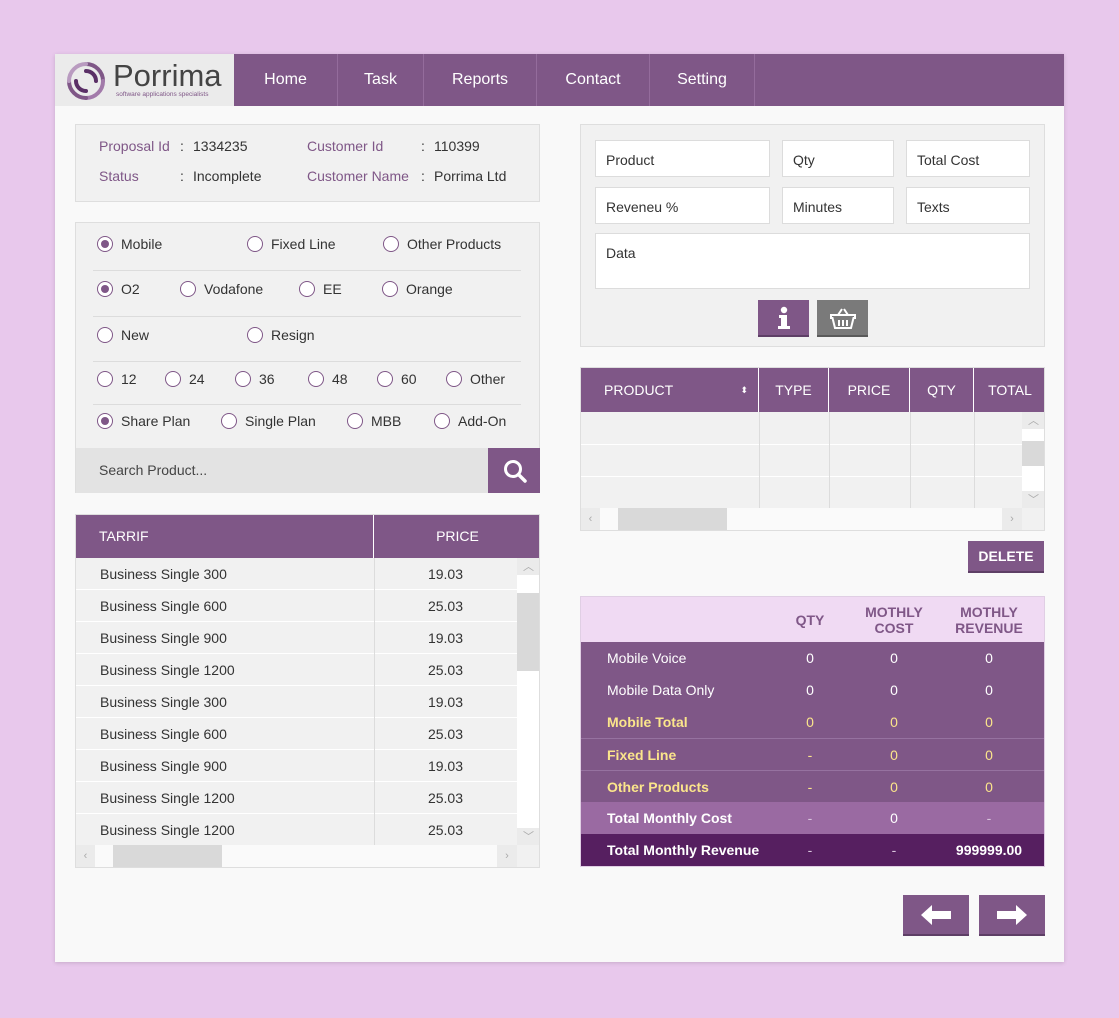  Describe the element at coordinates (1009, 390) in the screenshot. I see `col-header-total: TOTAL` at that location.